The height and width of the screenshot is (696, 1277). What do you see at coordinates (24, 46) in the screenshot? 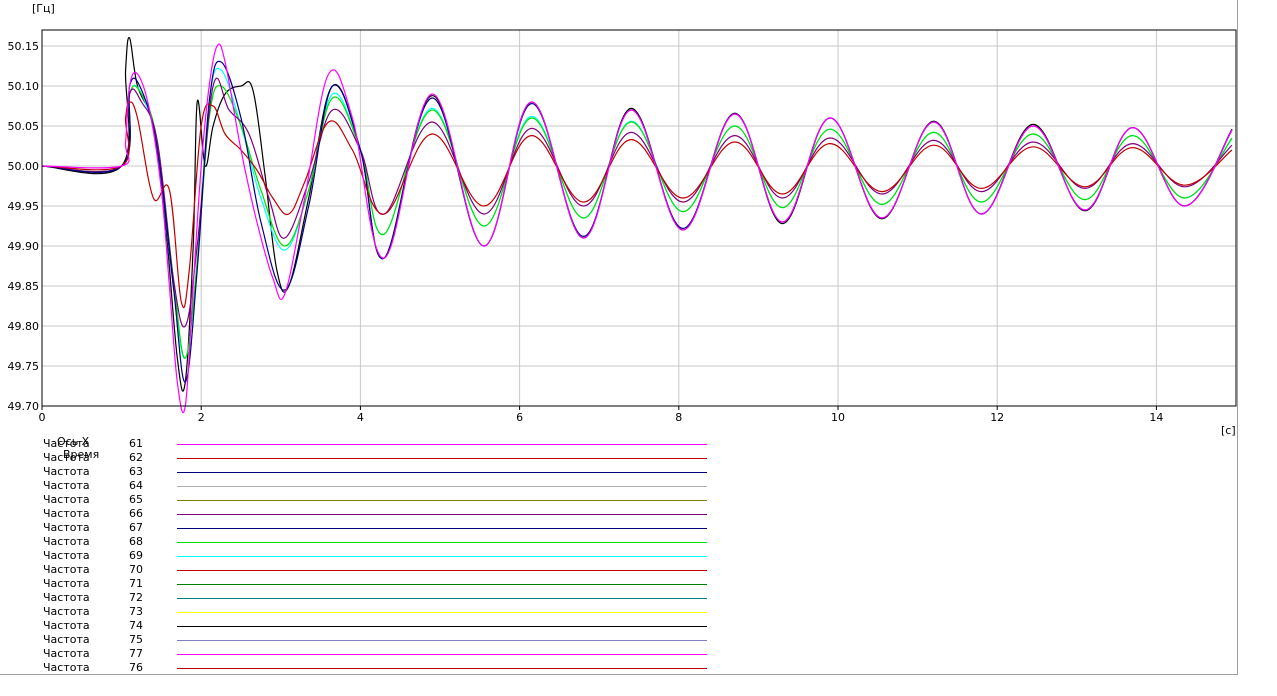
I see `y-tick-label: 50.15` at bounding box center [24, 46].